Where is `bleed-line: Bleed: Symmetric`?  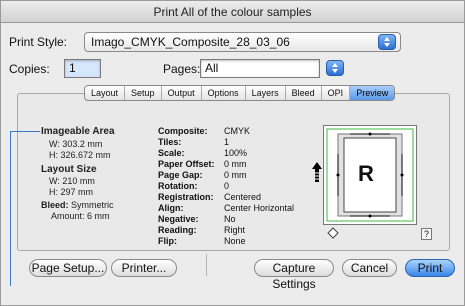
bleed-line: Bleed: Symmetric is located at coordinates (77, 205).